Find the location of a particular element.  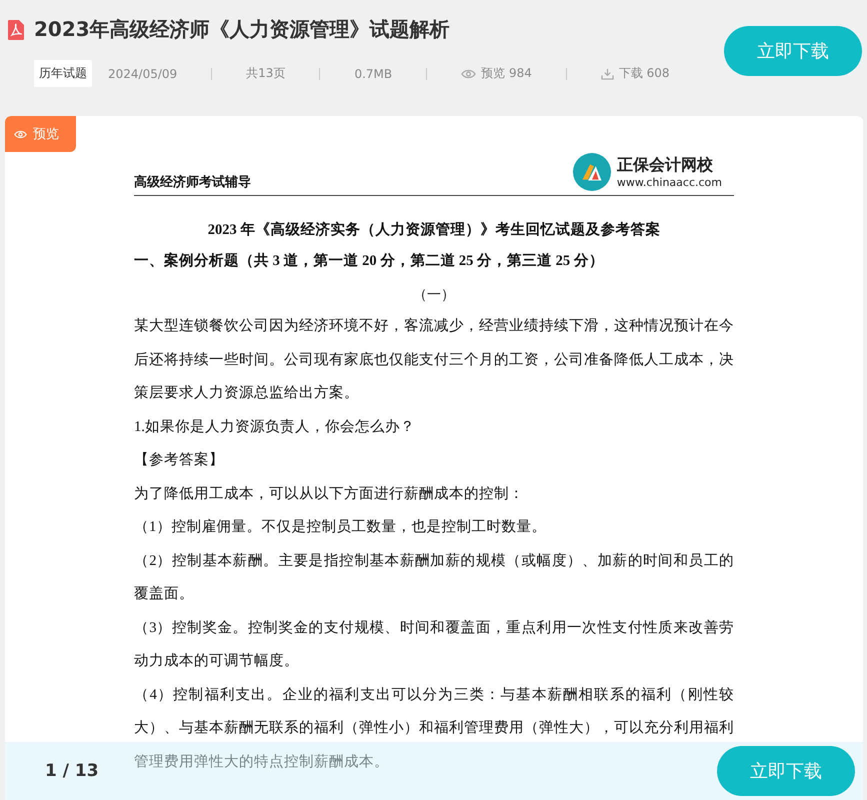

paragraph: 【参考答案】 is located at coordinates (179, 460).